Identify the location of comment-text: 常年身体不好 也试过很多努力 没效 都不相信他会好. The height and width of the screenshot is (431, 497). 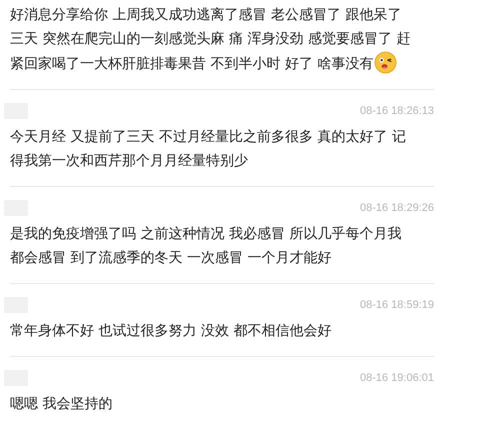
(171, 331).